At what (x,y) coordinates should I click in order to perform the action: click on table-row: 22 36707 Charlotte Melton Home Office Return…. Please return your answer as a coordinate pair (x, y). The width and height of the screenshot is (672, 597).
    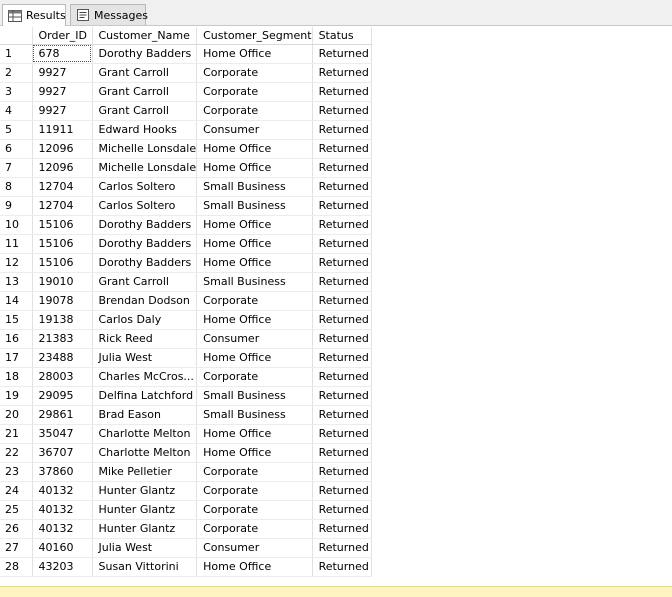
    Looking at the image, I should click on (186, 453).